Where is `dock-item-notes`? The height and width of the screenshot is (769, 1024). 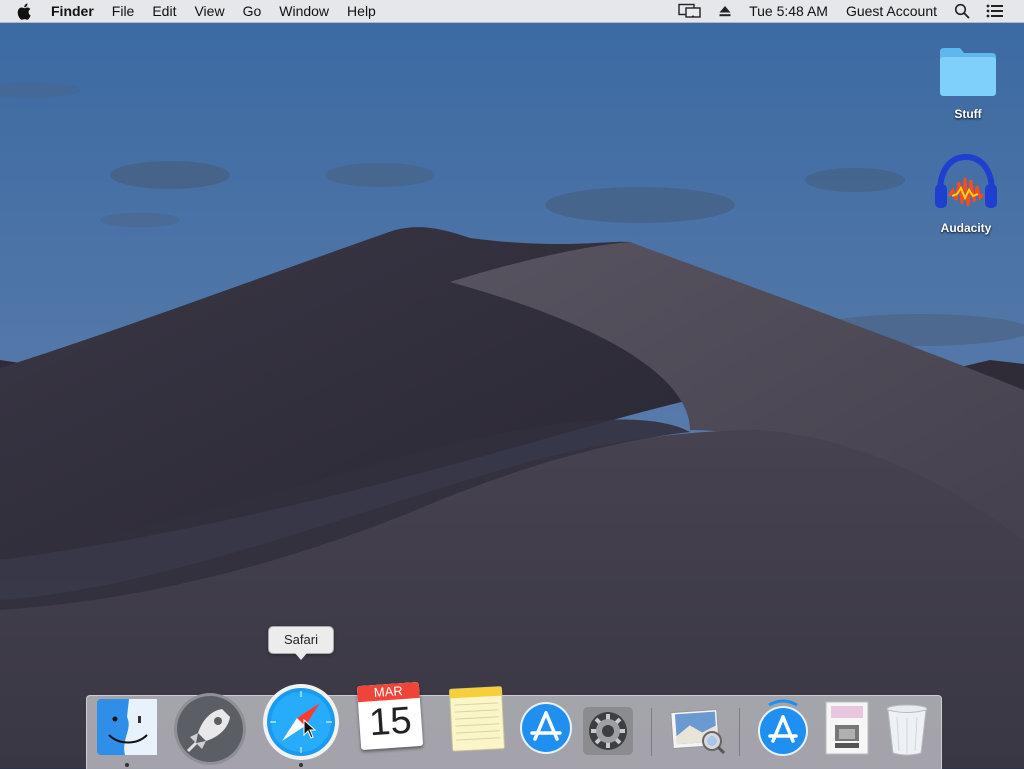 dock-item-notes is located at coordinates (474, 727).